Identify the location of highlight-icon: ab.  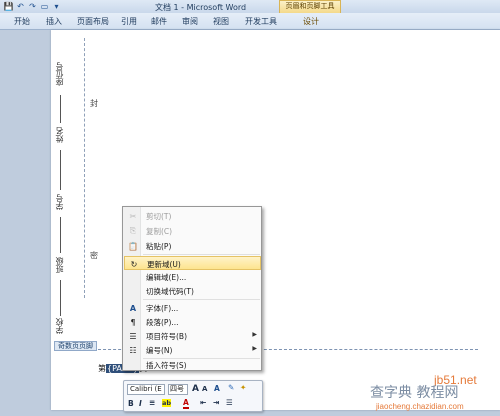
(167, 403).